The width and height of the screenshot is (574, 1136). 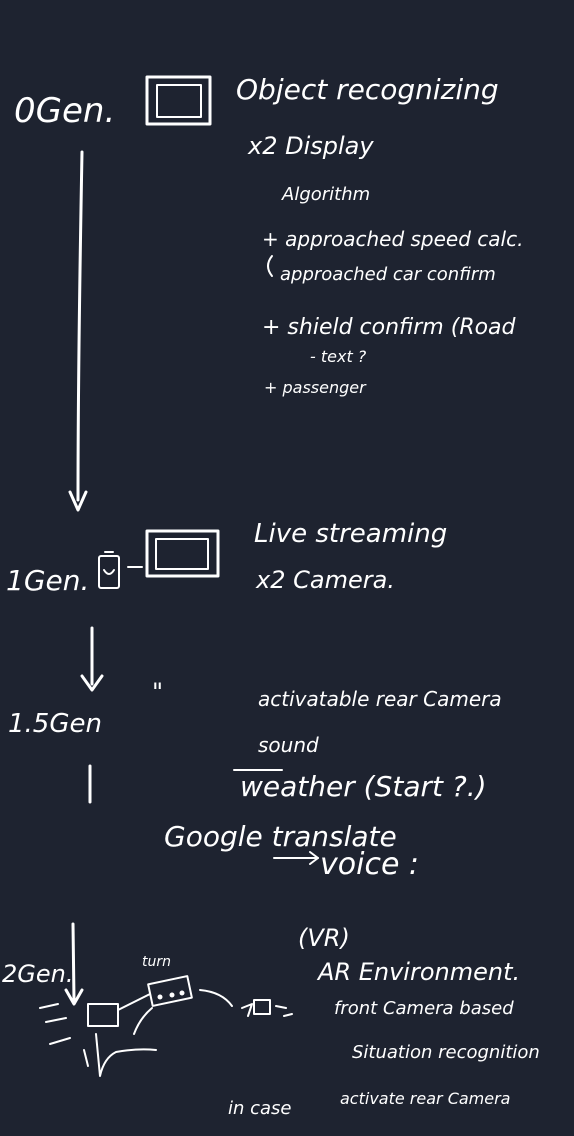 I want to click on gen15-voice-arrow, so click(x=296, y=858).